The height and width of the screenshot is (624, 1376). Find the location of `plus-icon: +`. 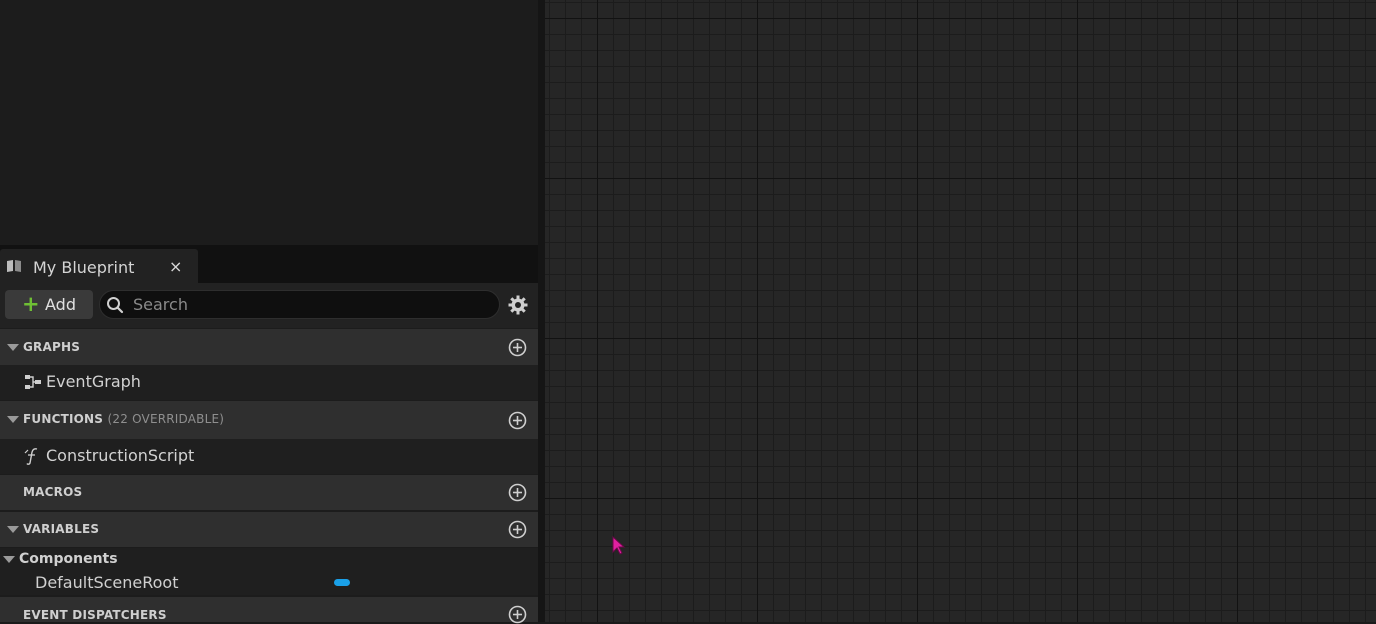

plus-icon: + is located at coordinates (31, 304).